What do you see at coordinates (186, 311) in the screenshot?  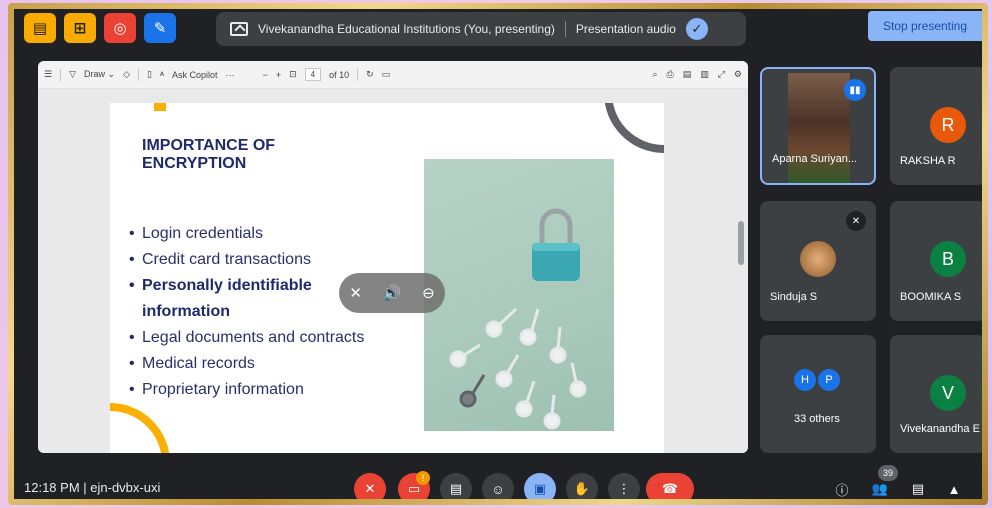 I see `bullet-text: information` at bounding box center [186, 311].